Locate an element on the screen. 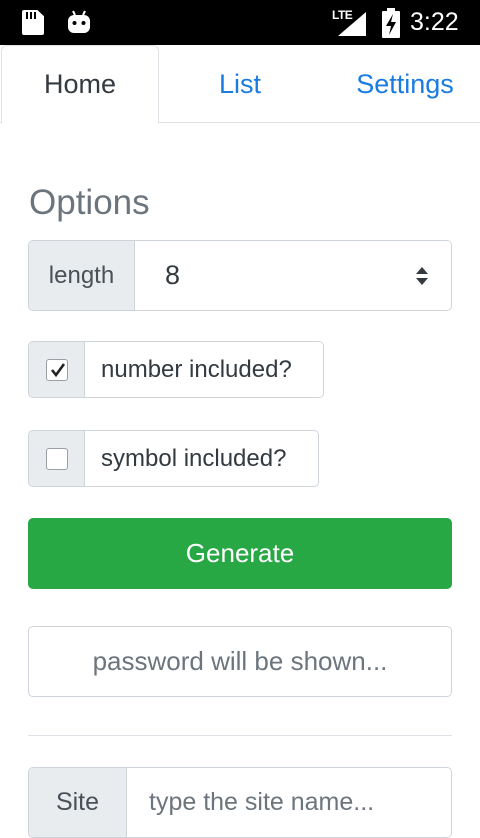 This screenshot has height=838, width=480. tab-settings: Settings is located at coordinates (405, 84).